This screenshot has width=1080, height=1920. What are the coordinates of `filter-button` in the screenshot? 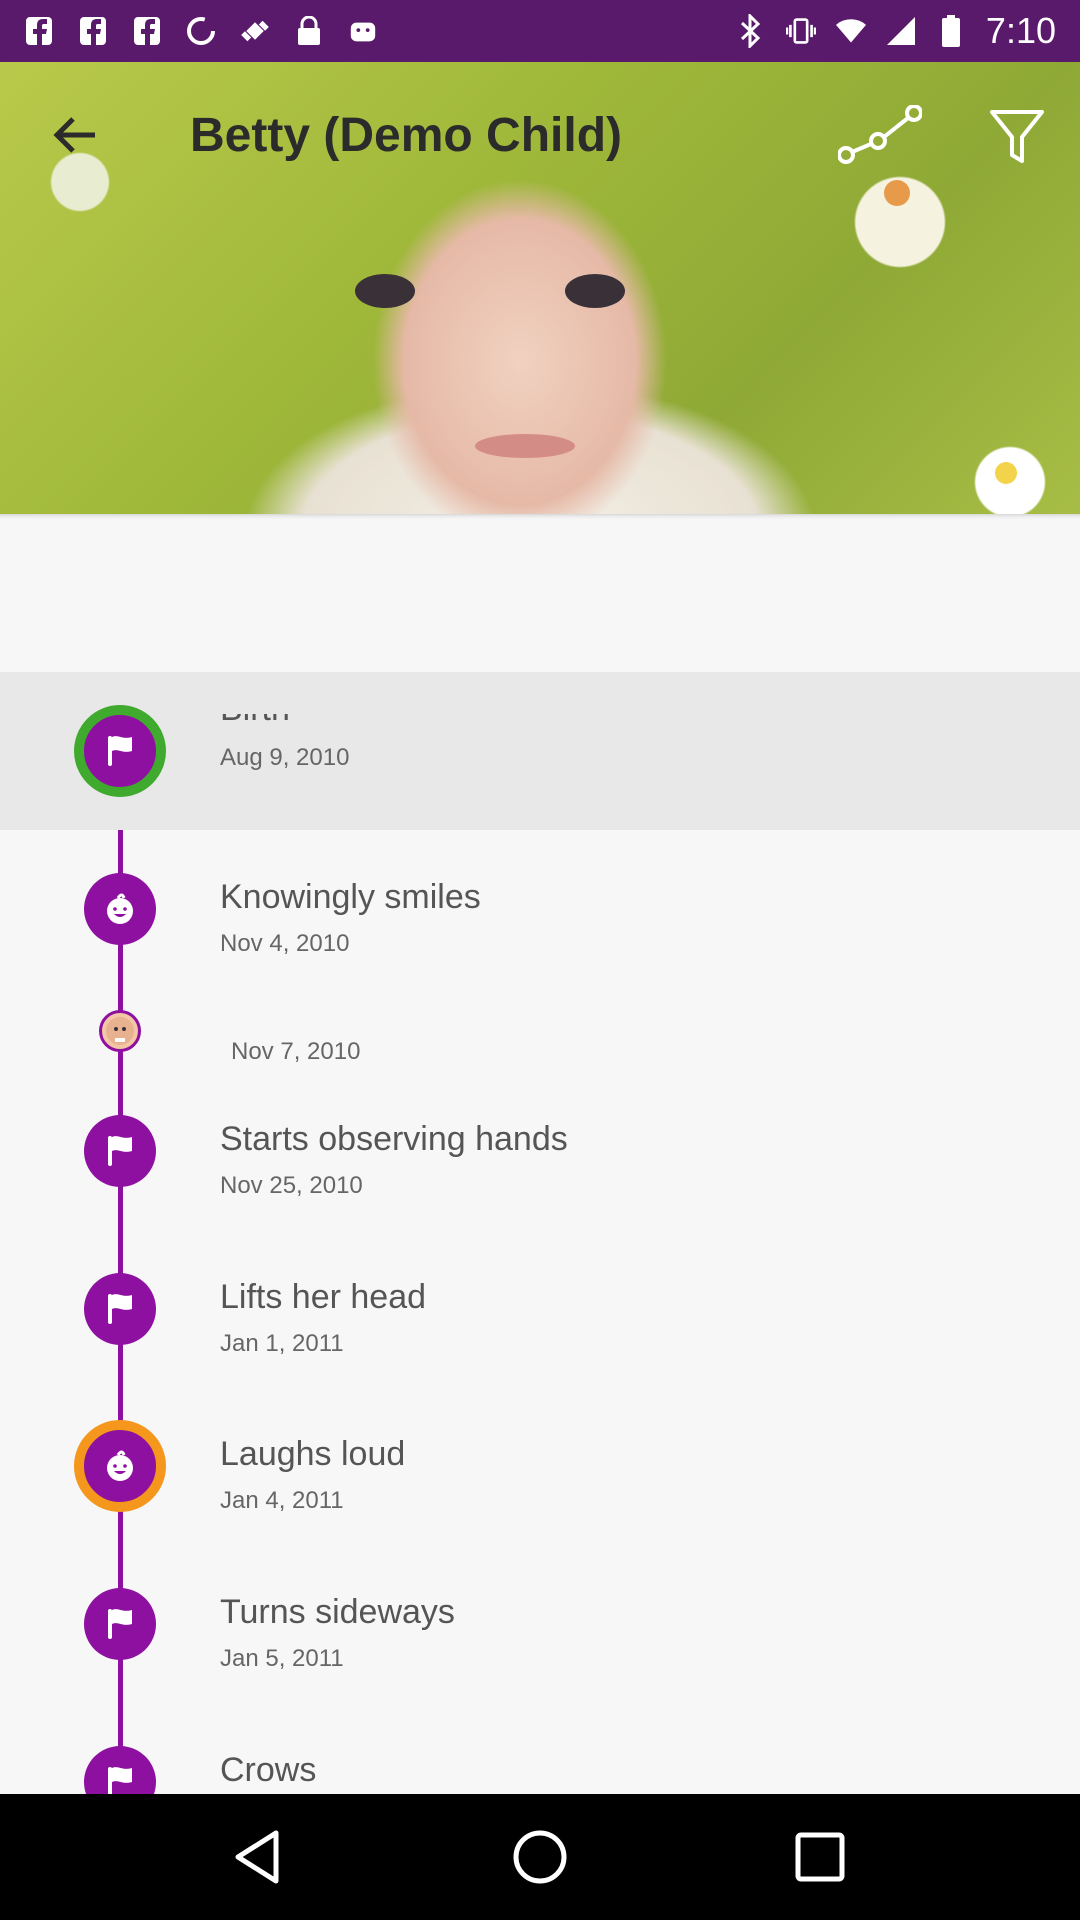 It's located at (1017, 139).